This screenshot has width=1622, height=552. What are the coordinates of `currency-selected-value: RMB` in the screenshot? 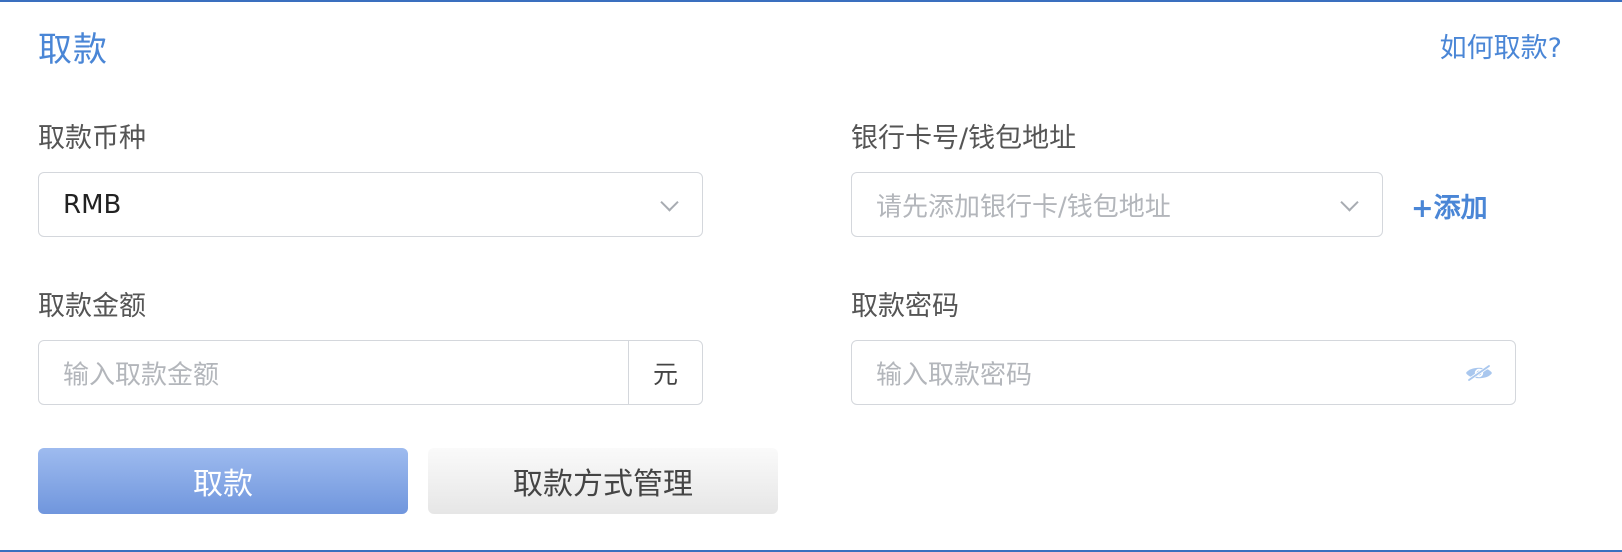 It's located at (92, 204).